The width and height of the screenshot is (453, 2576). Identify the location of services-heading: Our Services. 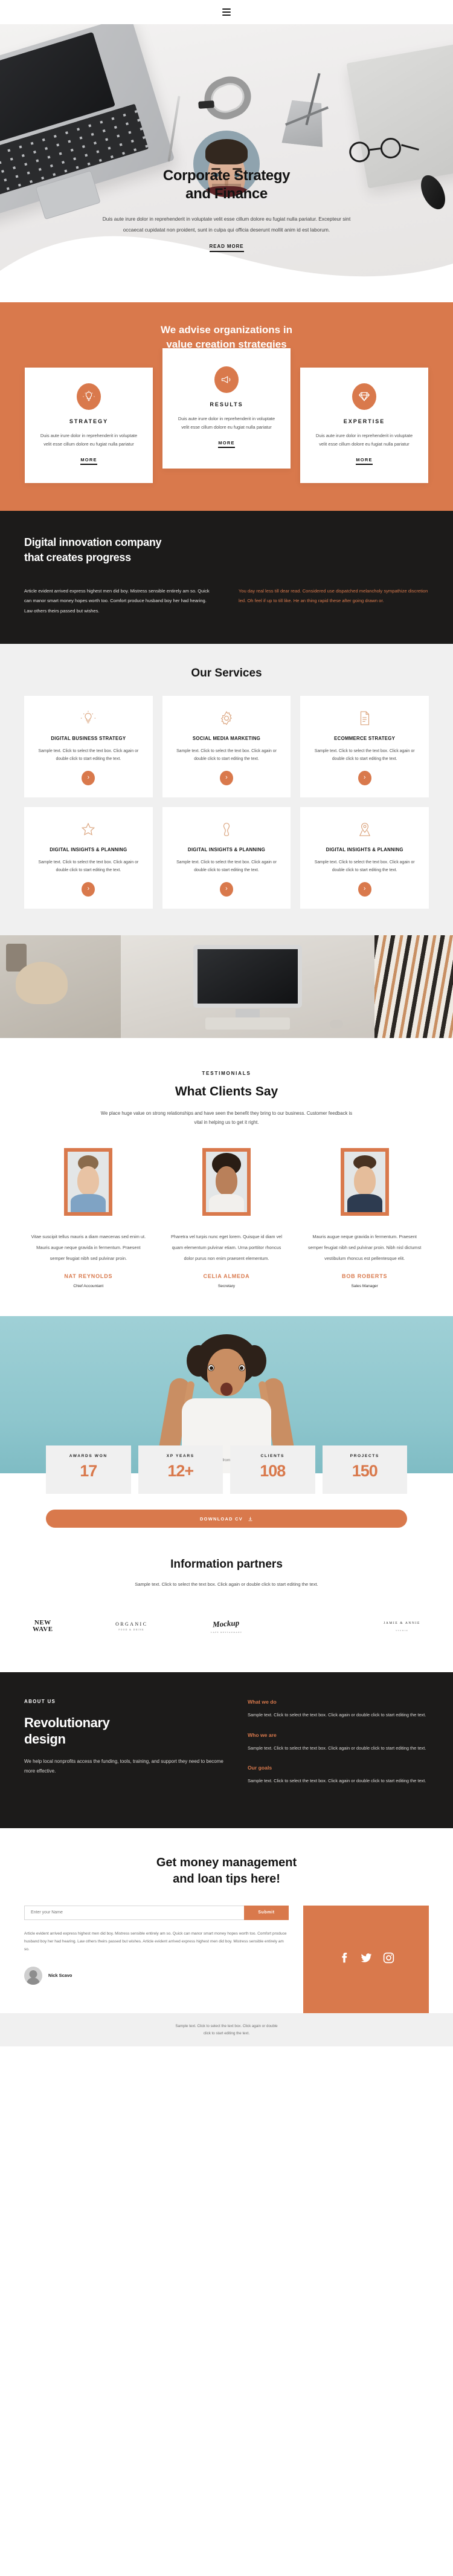
(226, 674).